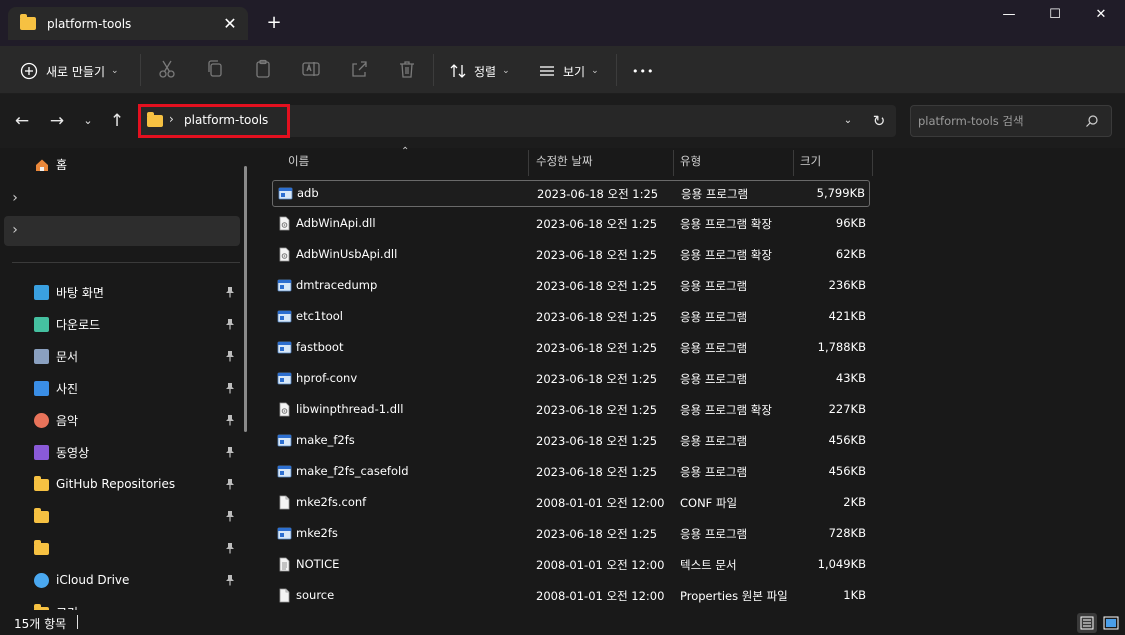  Describe the element at coordinates (69, 71) in the screenshot. I see `new-button: 새로 만들기 ⌄` at that location.